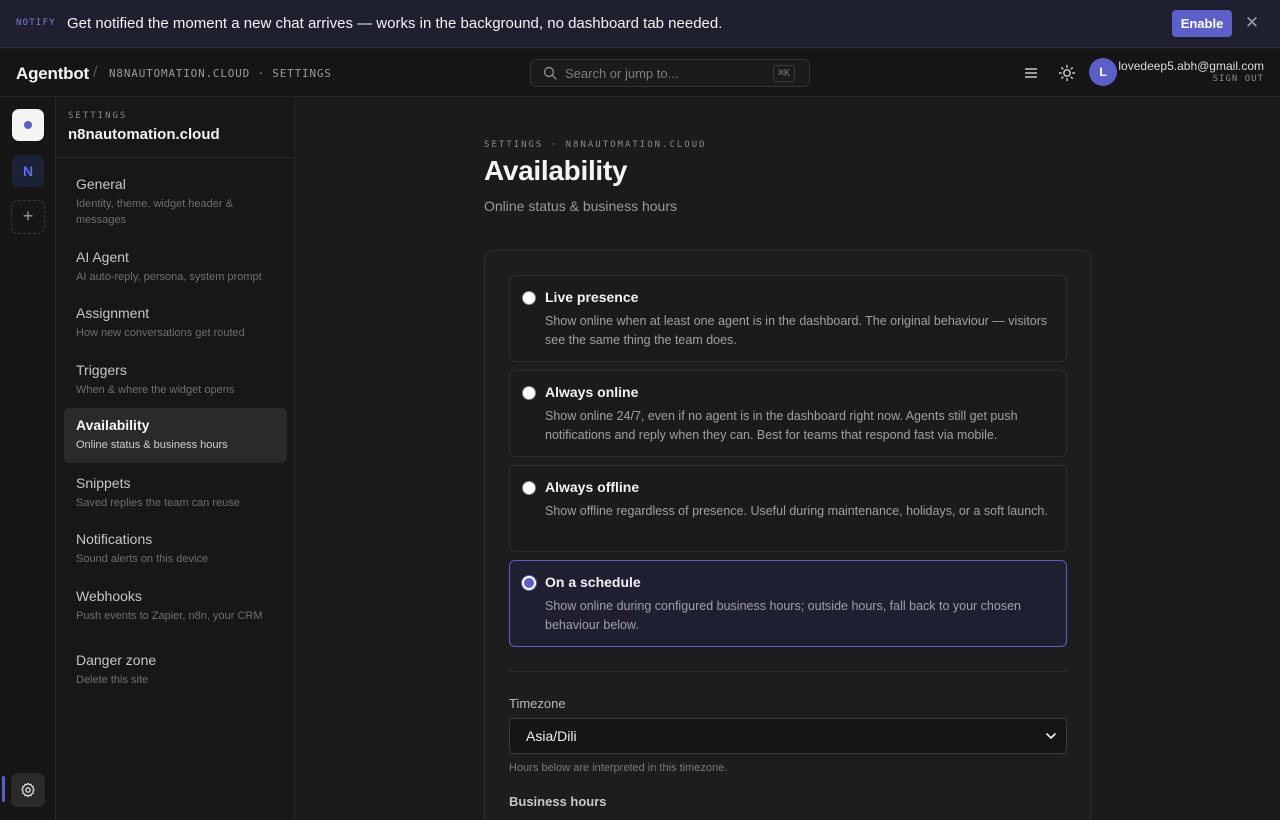 Image resolution: width=1280 pixels, height=820 pixels. Describe the element at coordinates (155, 390) in the screenshot. I see `sidebar-item-desc: When & where the widget opens` at that location.